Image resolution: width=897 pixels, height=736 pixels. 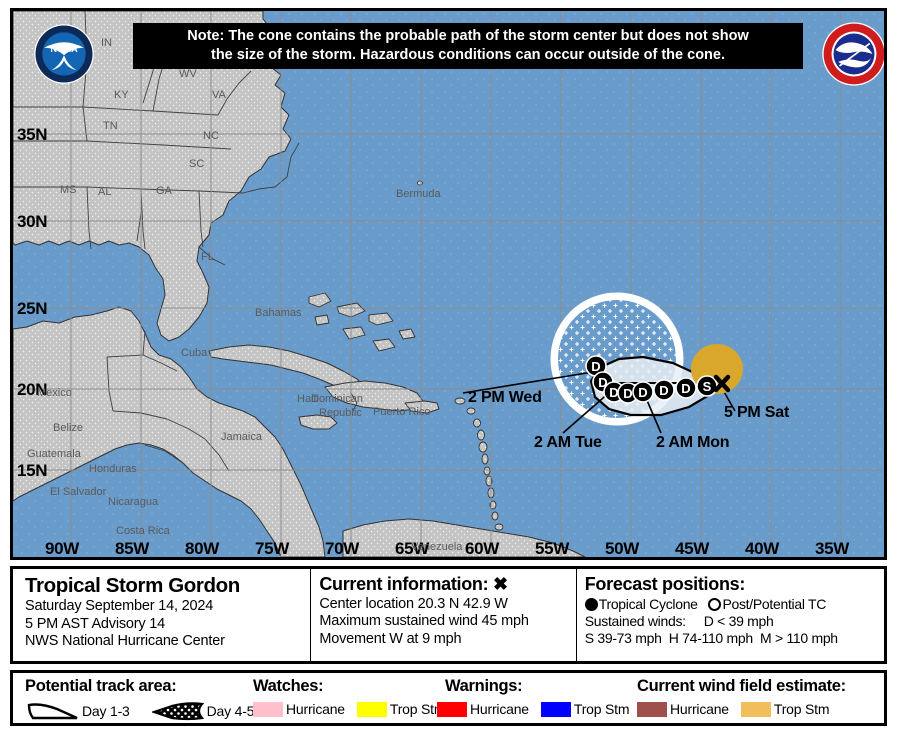 I want to click on cone-day45-label: Day 4-5, so click(x=230, y=711).